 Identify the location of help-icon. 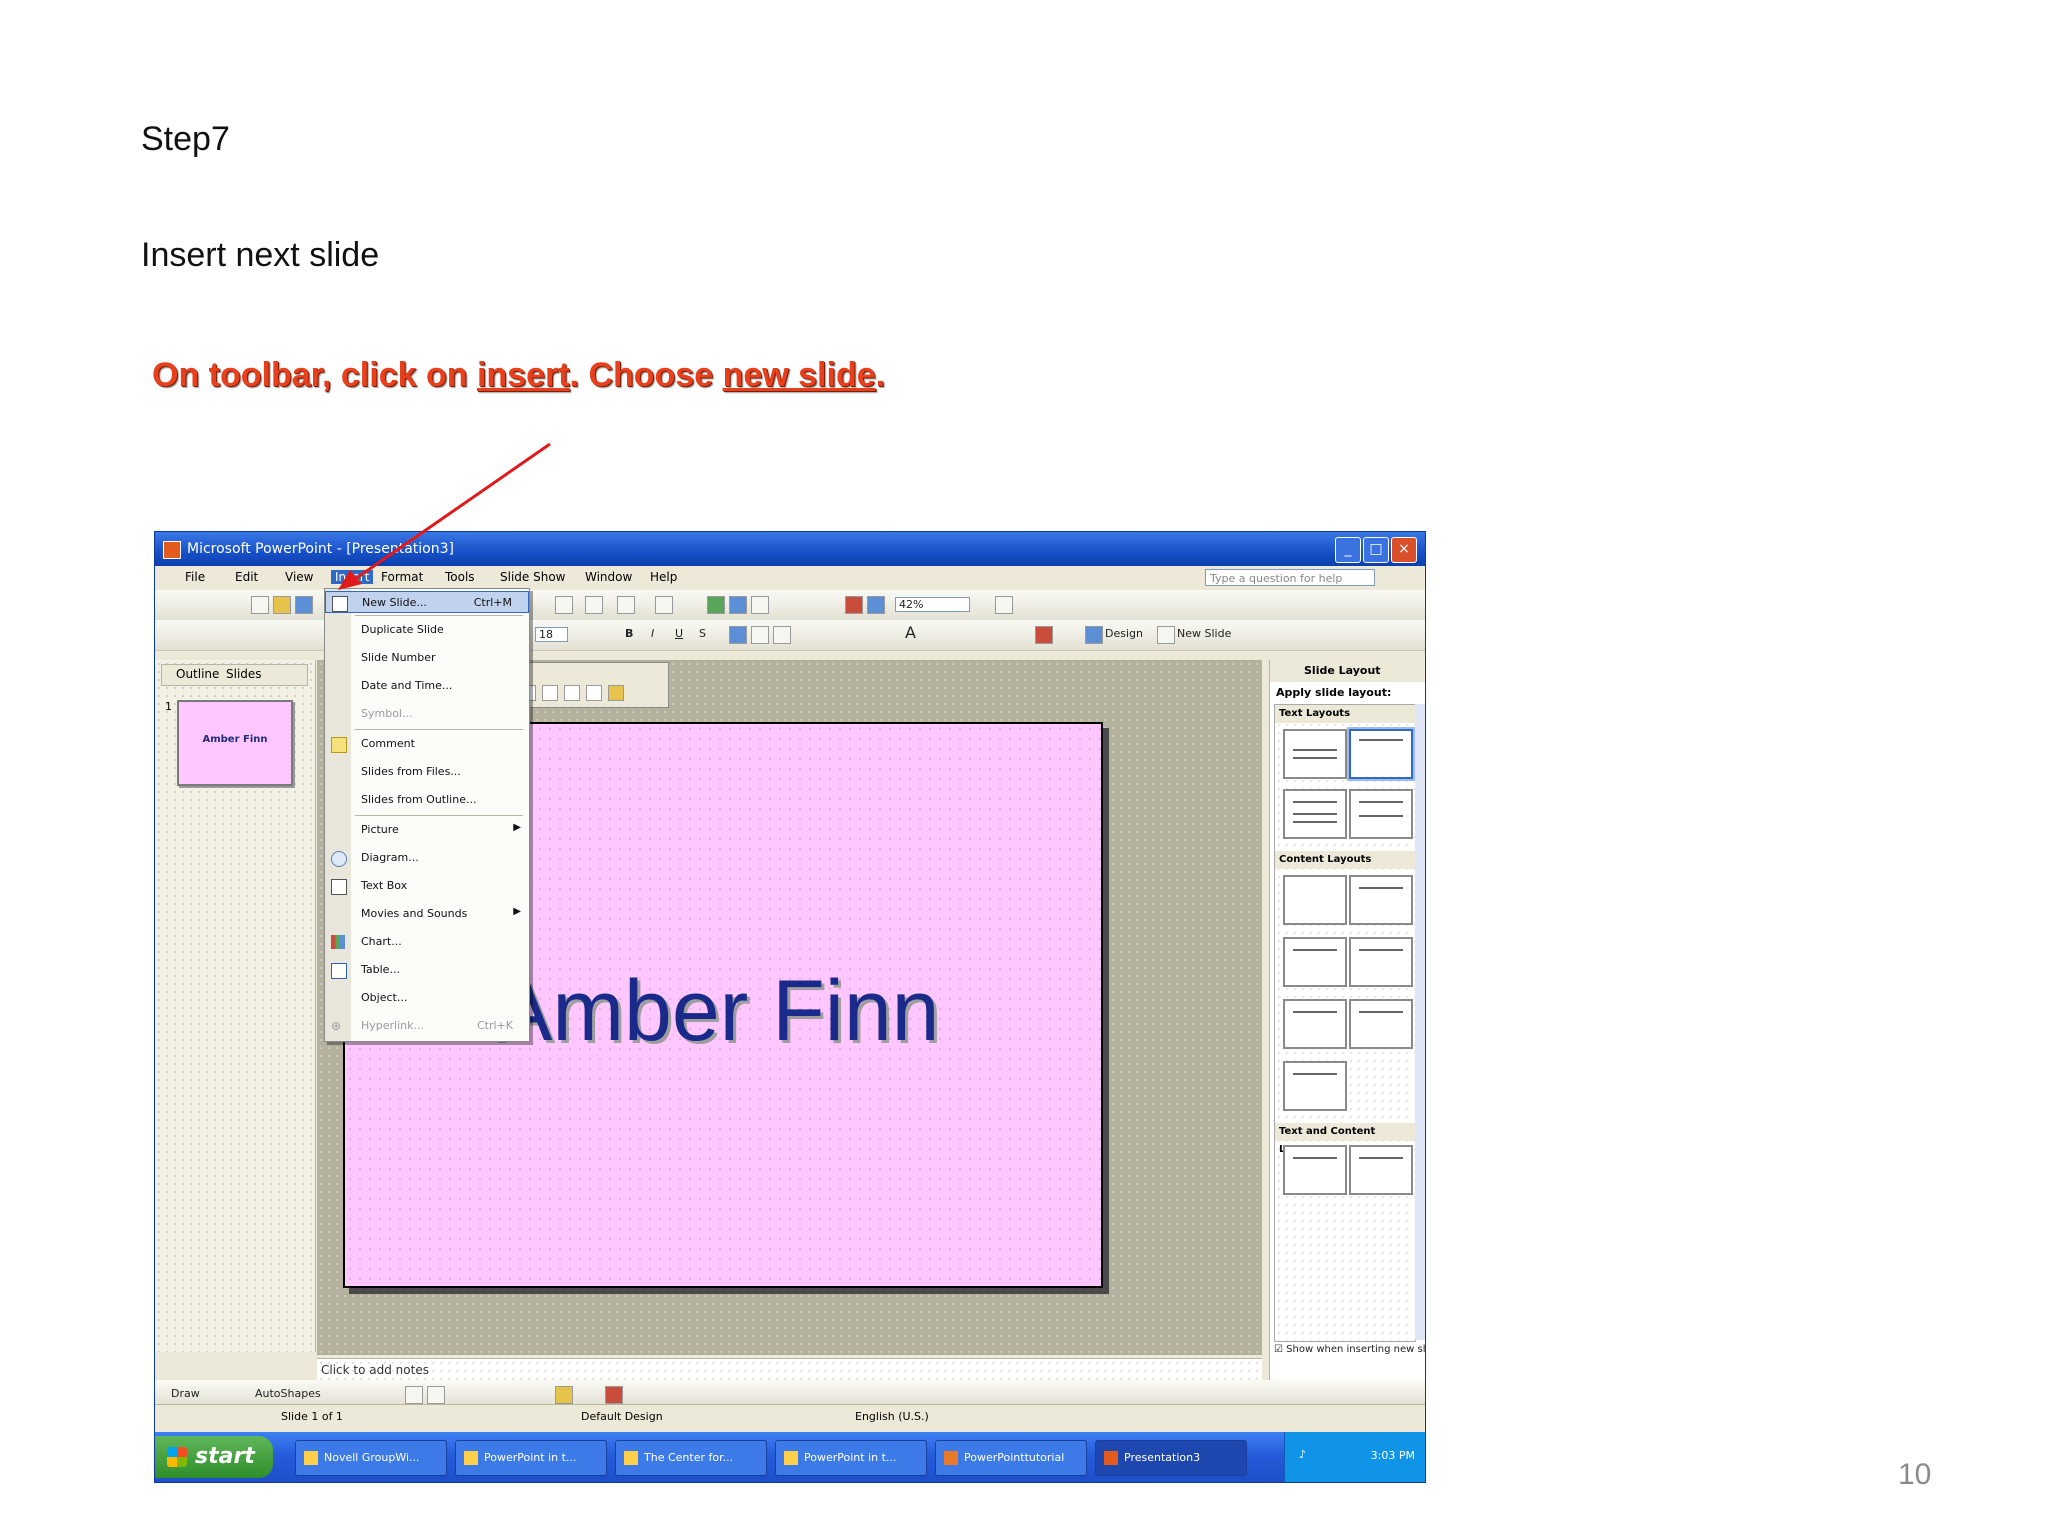
(1004, 605).